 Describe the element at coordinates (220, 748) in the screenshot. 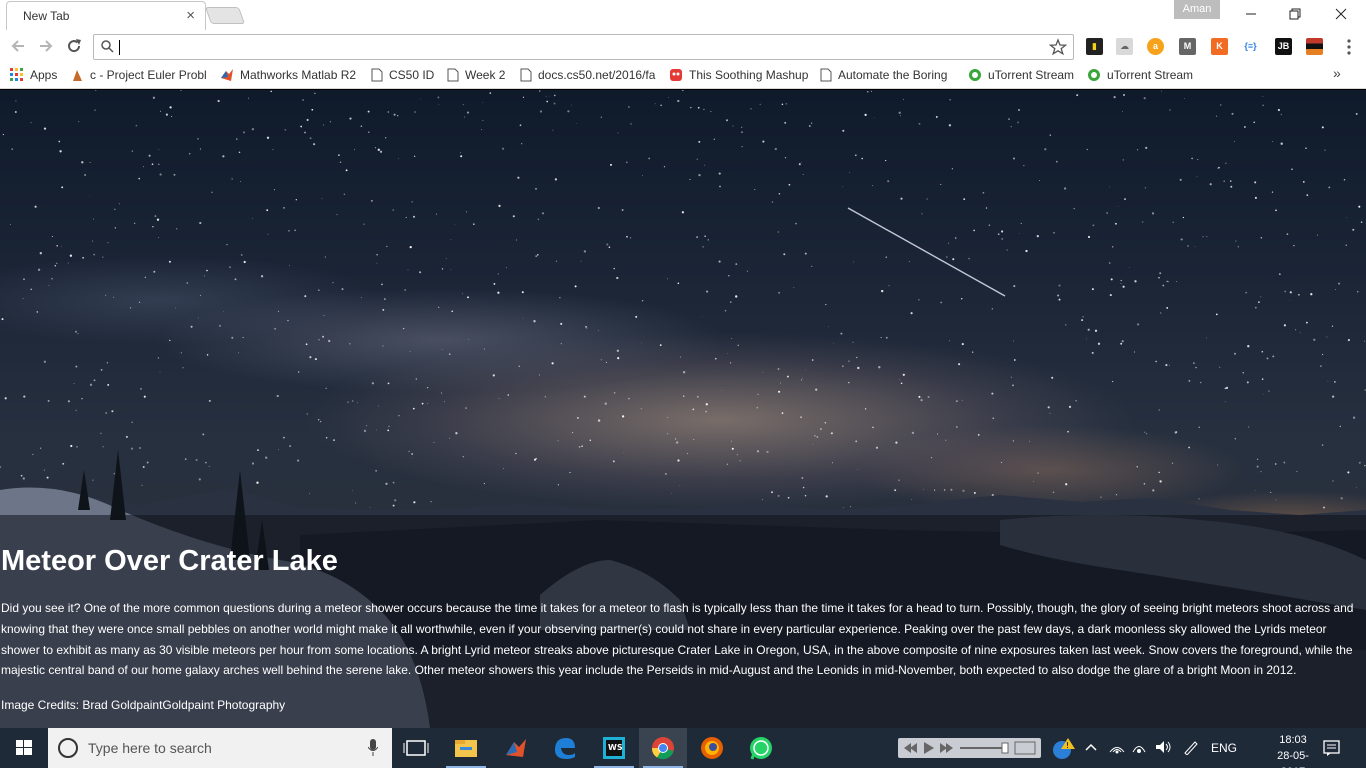

I see `taskbar-search-box: Type here to search` at that location.